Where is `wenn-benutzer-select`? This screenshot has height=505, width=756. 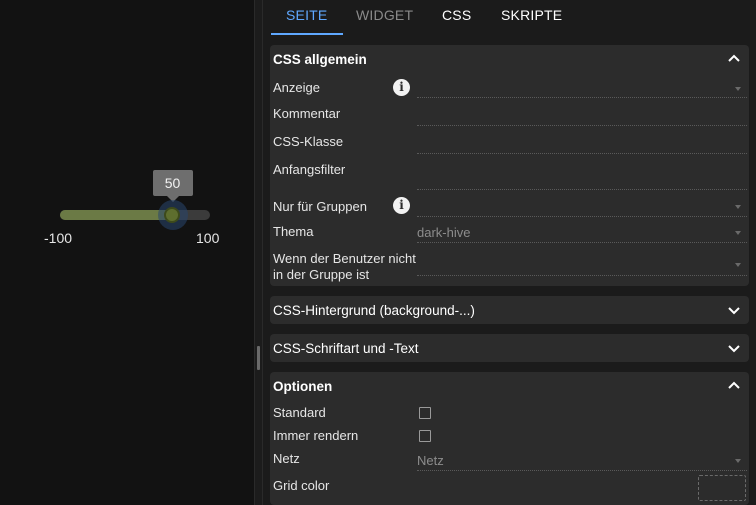
wenn-benutzer-select is located at coordinates (582, 275).